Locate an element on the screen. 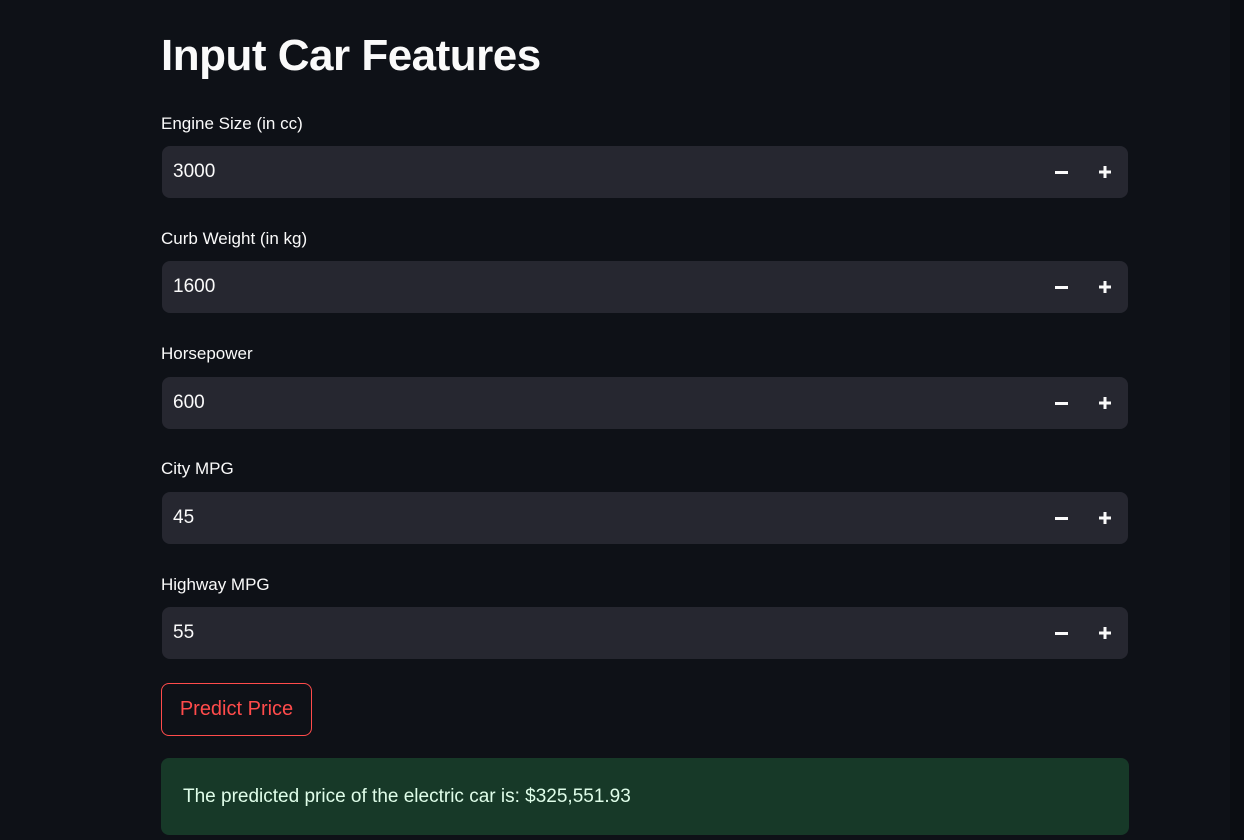  horsepower-label: Horsepower is located at coordinates (207, 353).